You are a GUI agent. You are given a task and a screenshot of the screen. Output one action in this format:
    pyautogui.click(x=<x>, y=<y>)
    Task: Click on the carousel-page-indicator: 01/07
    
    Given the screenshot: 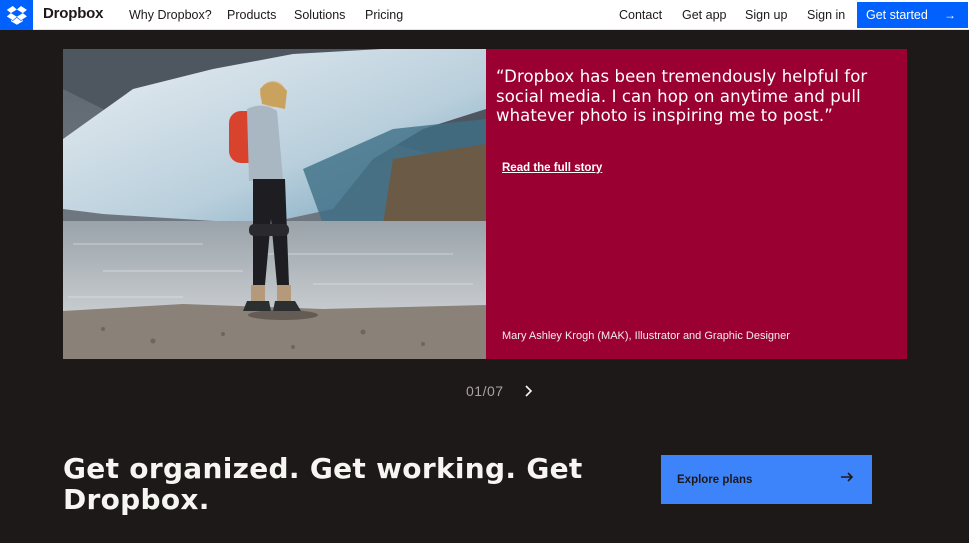 What is the action you would take?
    pyautogui.click(x=485, y=391)
    